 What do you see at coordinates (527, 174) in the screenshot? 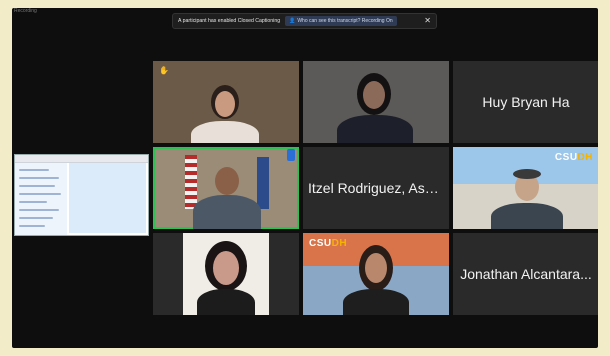
I see `headphones-graphic` at bounding box center [527, 174].